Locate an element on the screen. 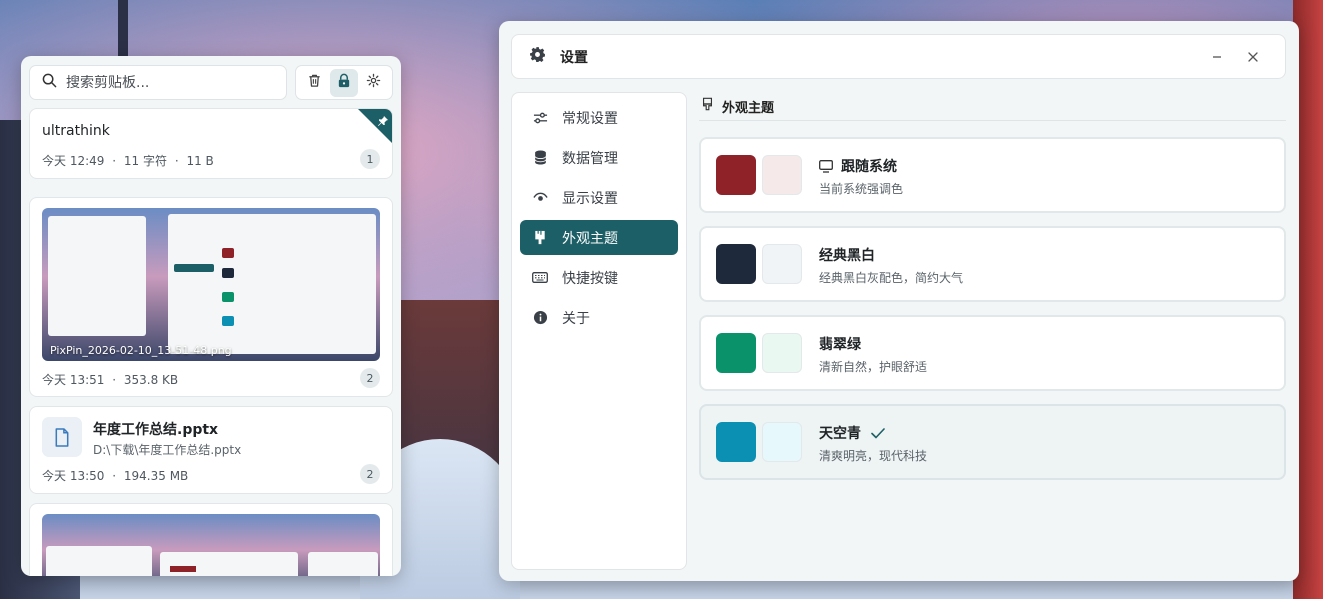 This screenshot has height=599, width=1323. search-input is located at coordinates (166, 82).